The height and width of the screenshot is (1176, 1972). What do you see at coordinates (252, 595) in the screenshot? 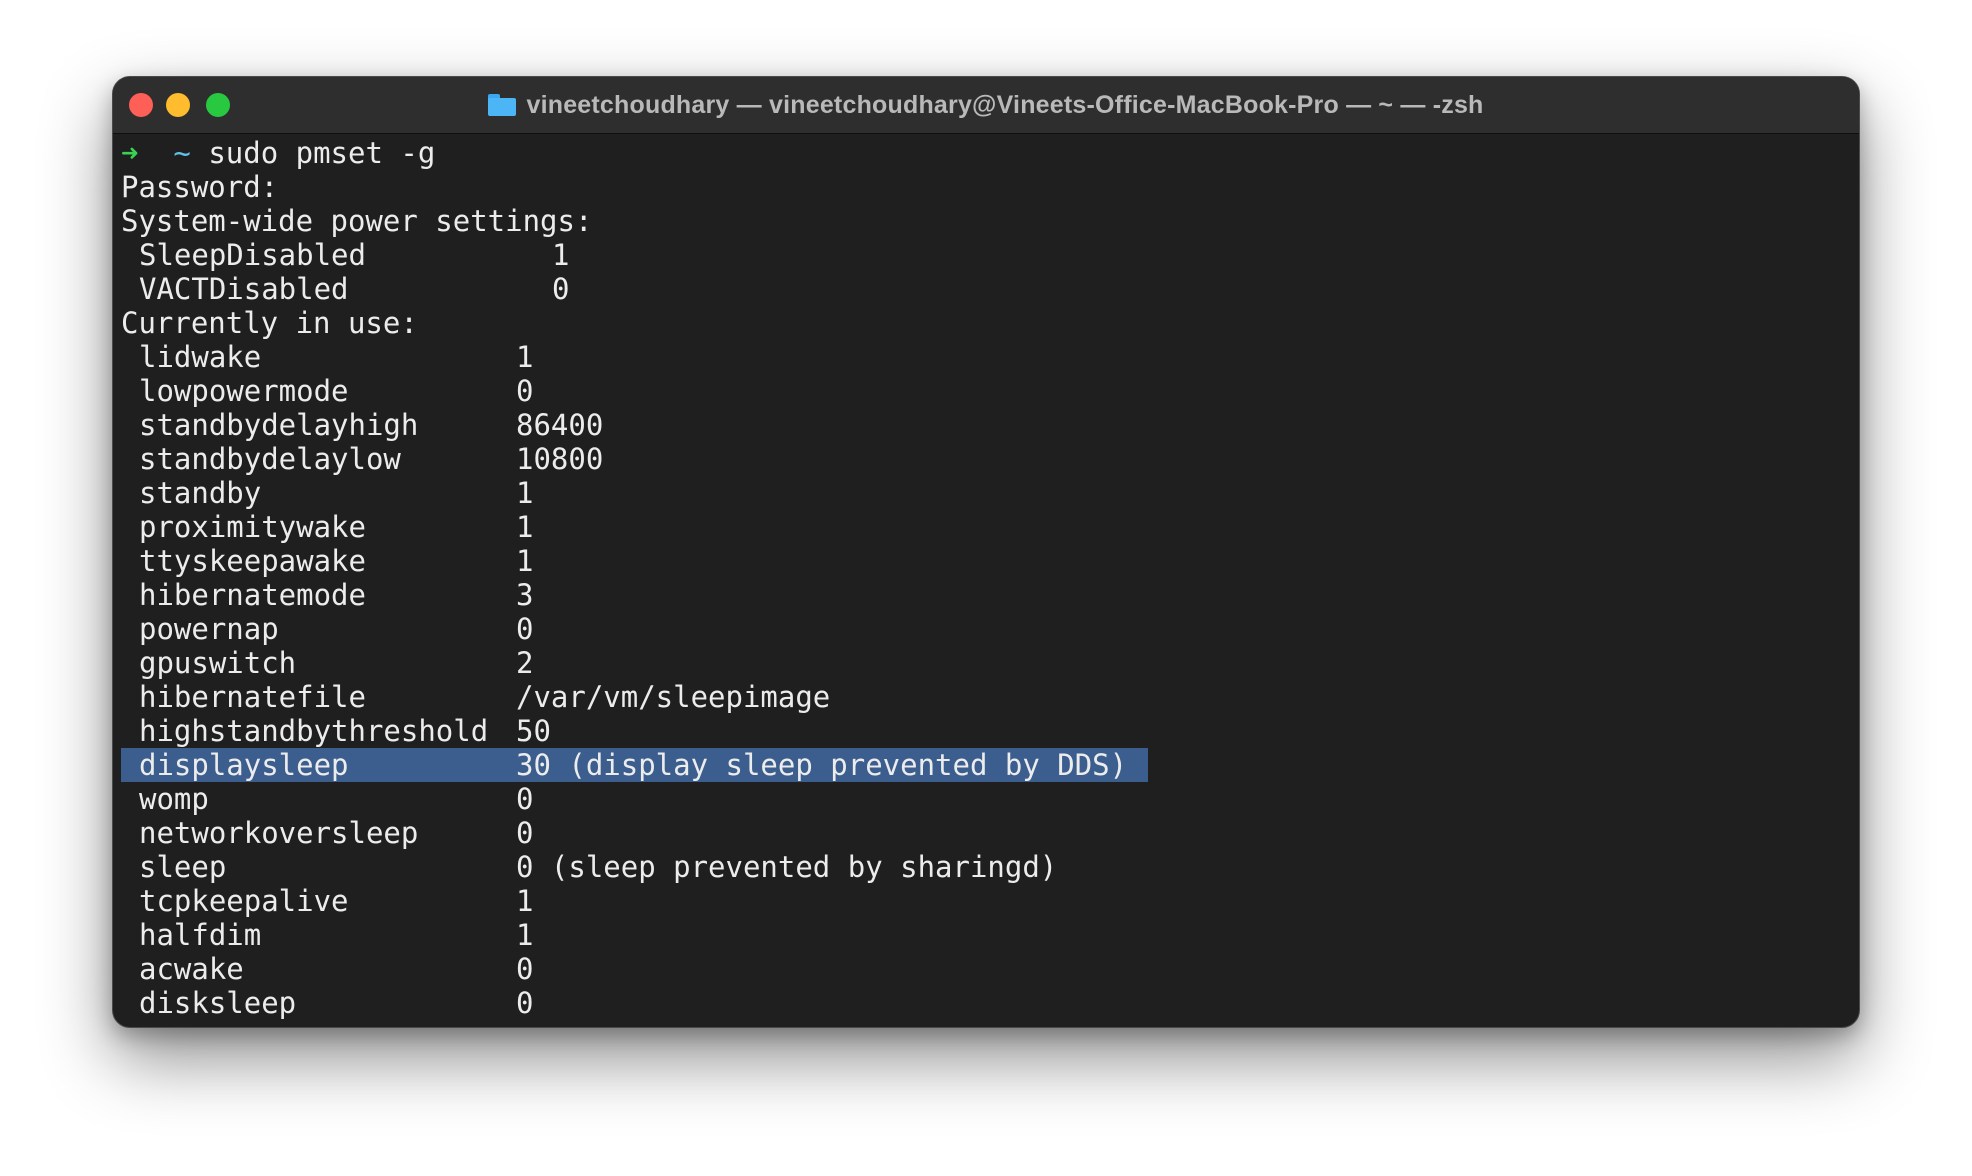
I see `setting-key: hibernatemode` at bounding box center [252, 595].